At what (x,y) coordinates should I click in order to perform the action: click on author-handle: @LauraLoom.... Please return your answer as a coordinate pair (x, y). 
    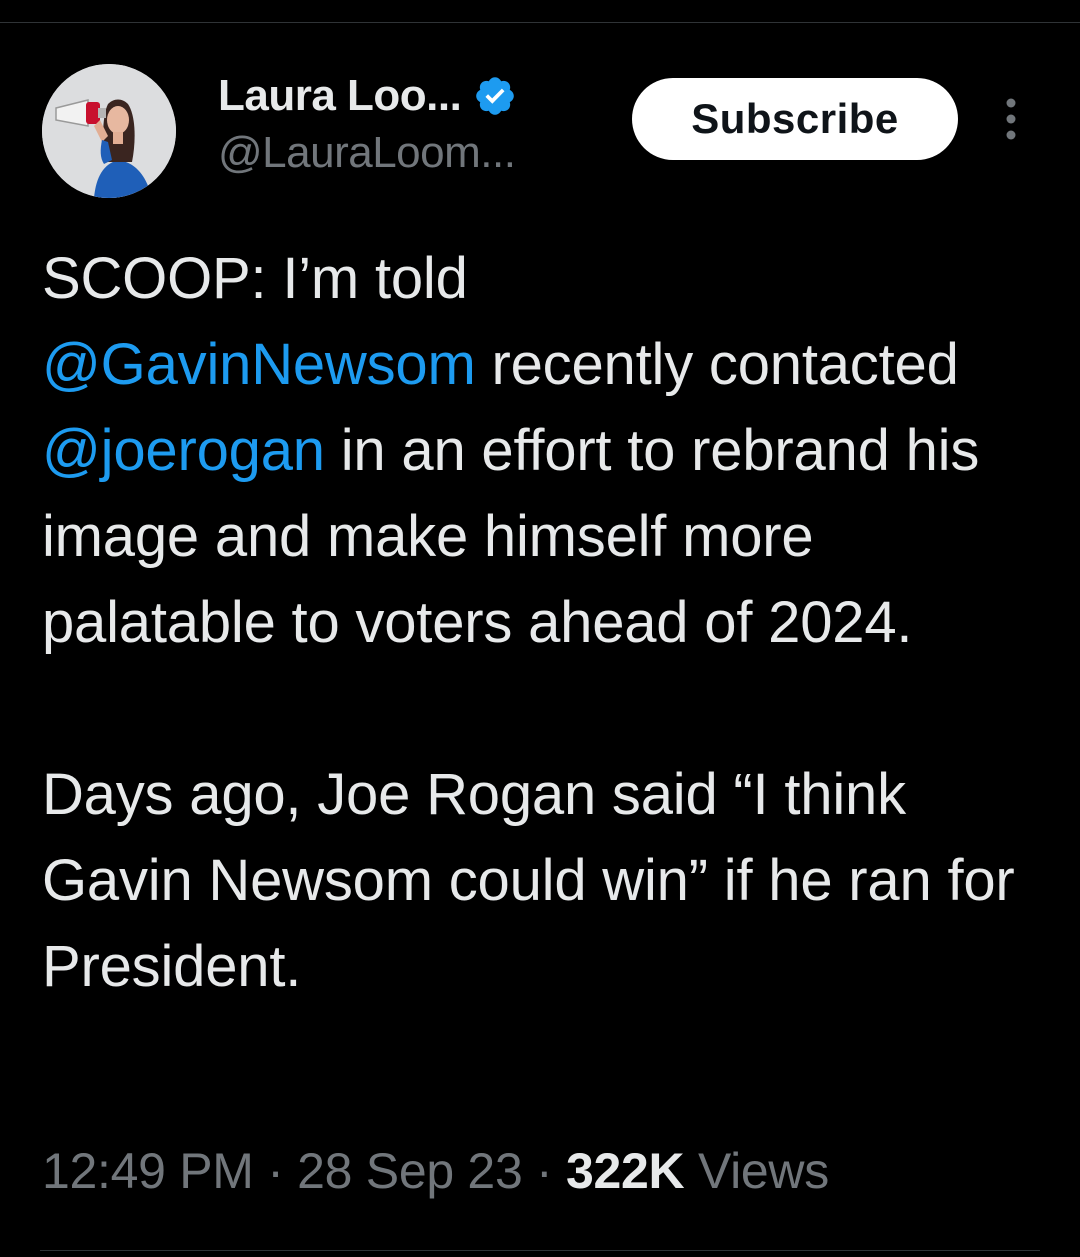
    Looking at the image, I should click on (367, 153).